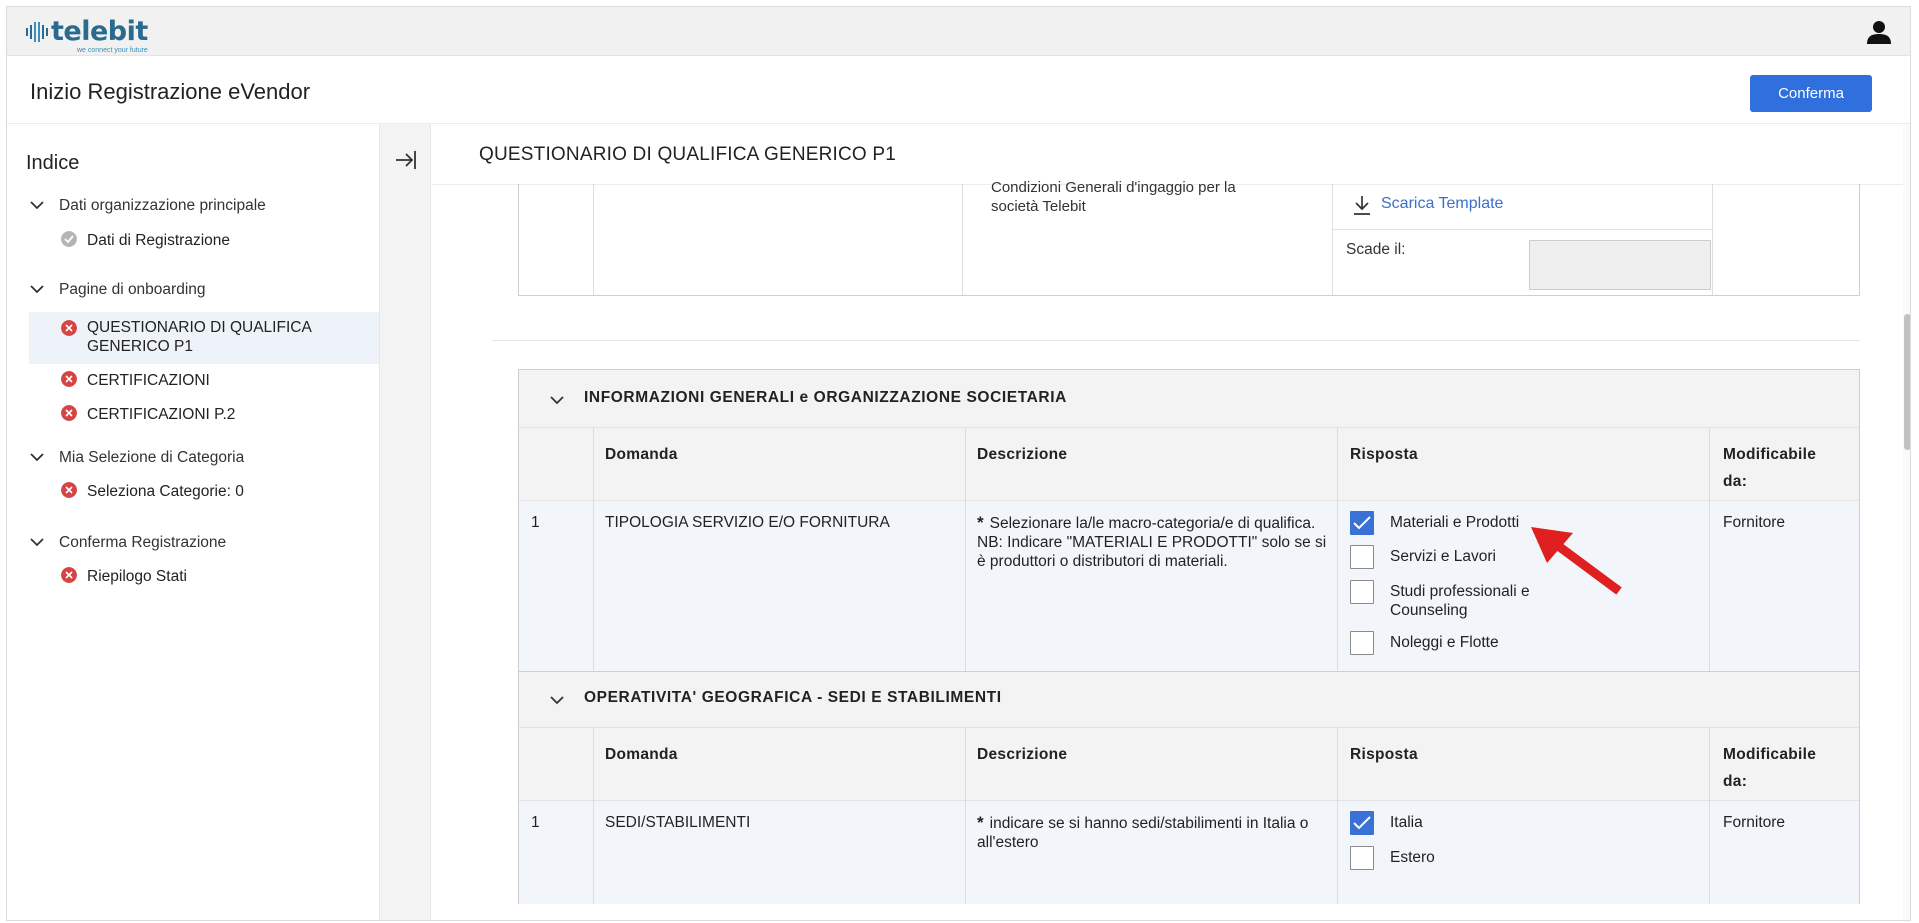 This screenshot has width=1919, height=923. Describe the element at coordinates (958, 31) in the screenshot. I see `top-bar: telebit we connect your future` at that location.